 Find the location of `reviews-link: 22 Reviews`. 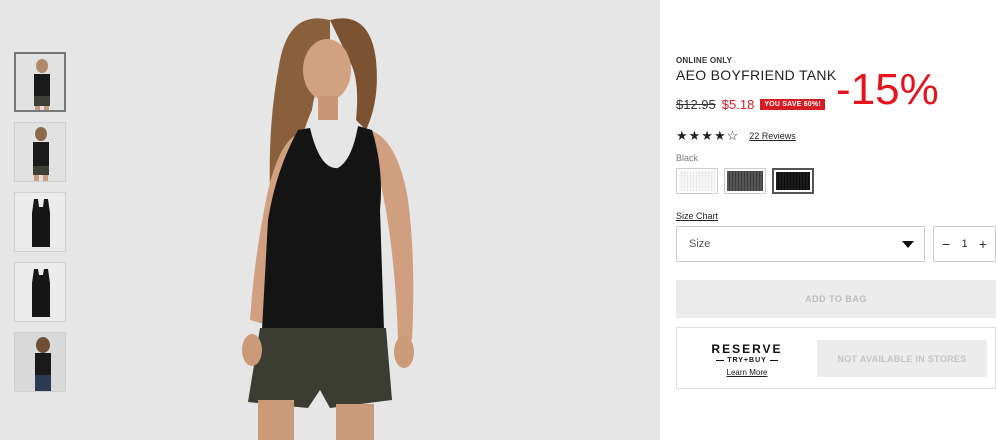

reviews-link: 22 Reviews is located at coordinates (772, 136).